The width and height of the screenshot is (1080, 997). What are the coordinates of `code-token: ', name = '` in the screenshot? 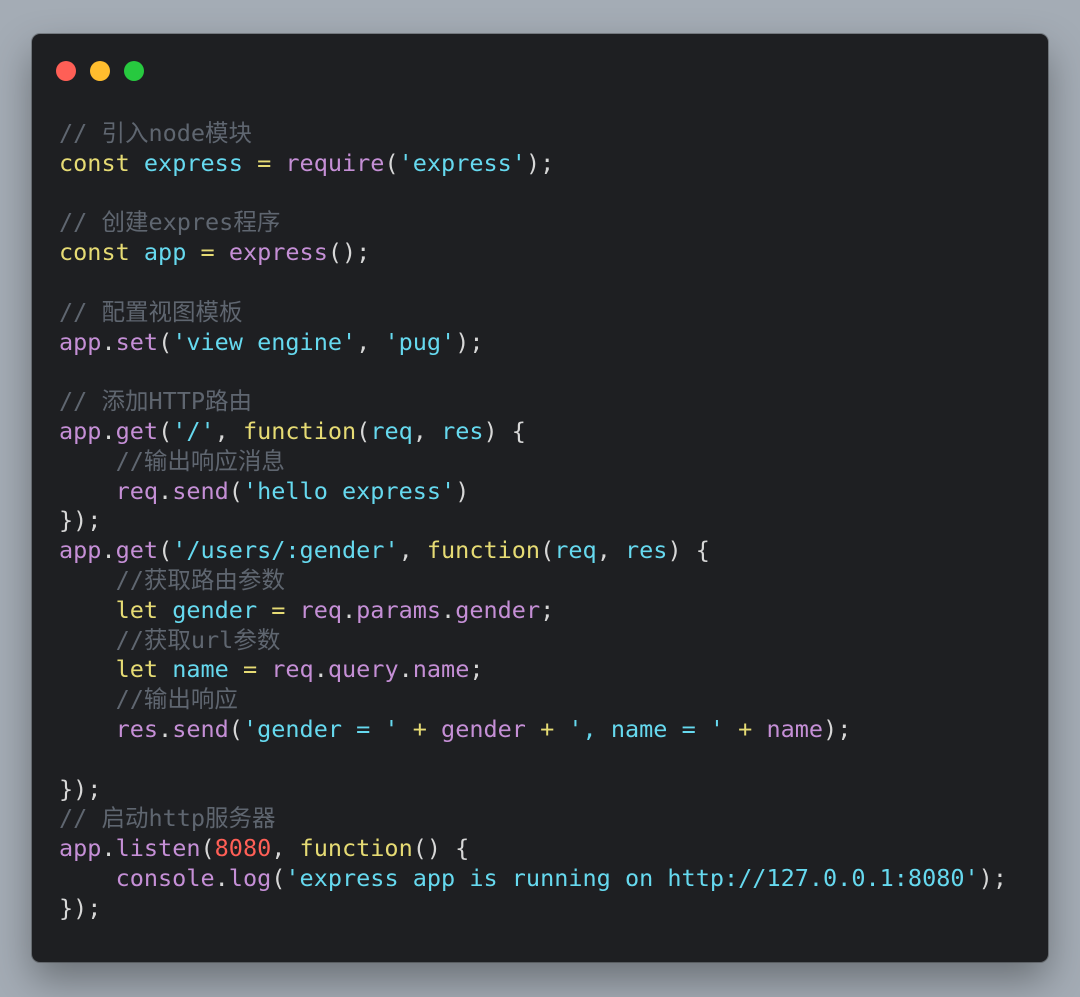 It's located at (646, 728).